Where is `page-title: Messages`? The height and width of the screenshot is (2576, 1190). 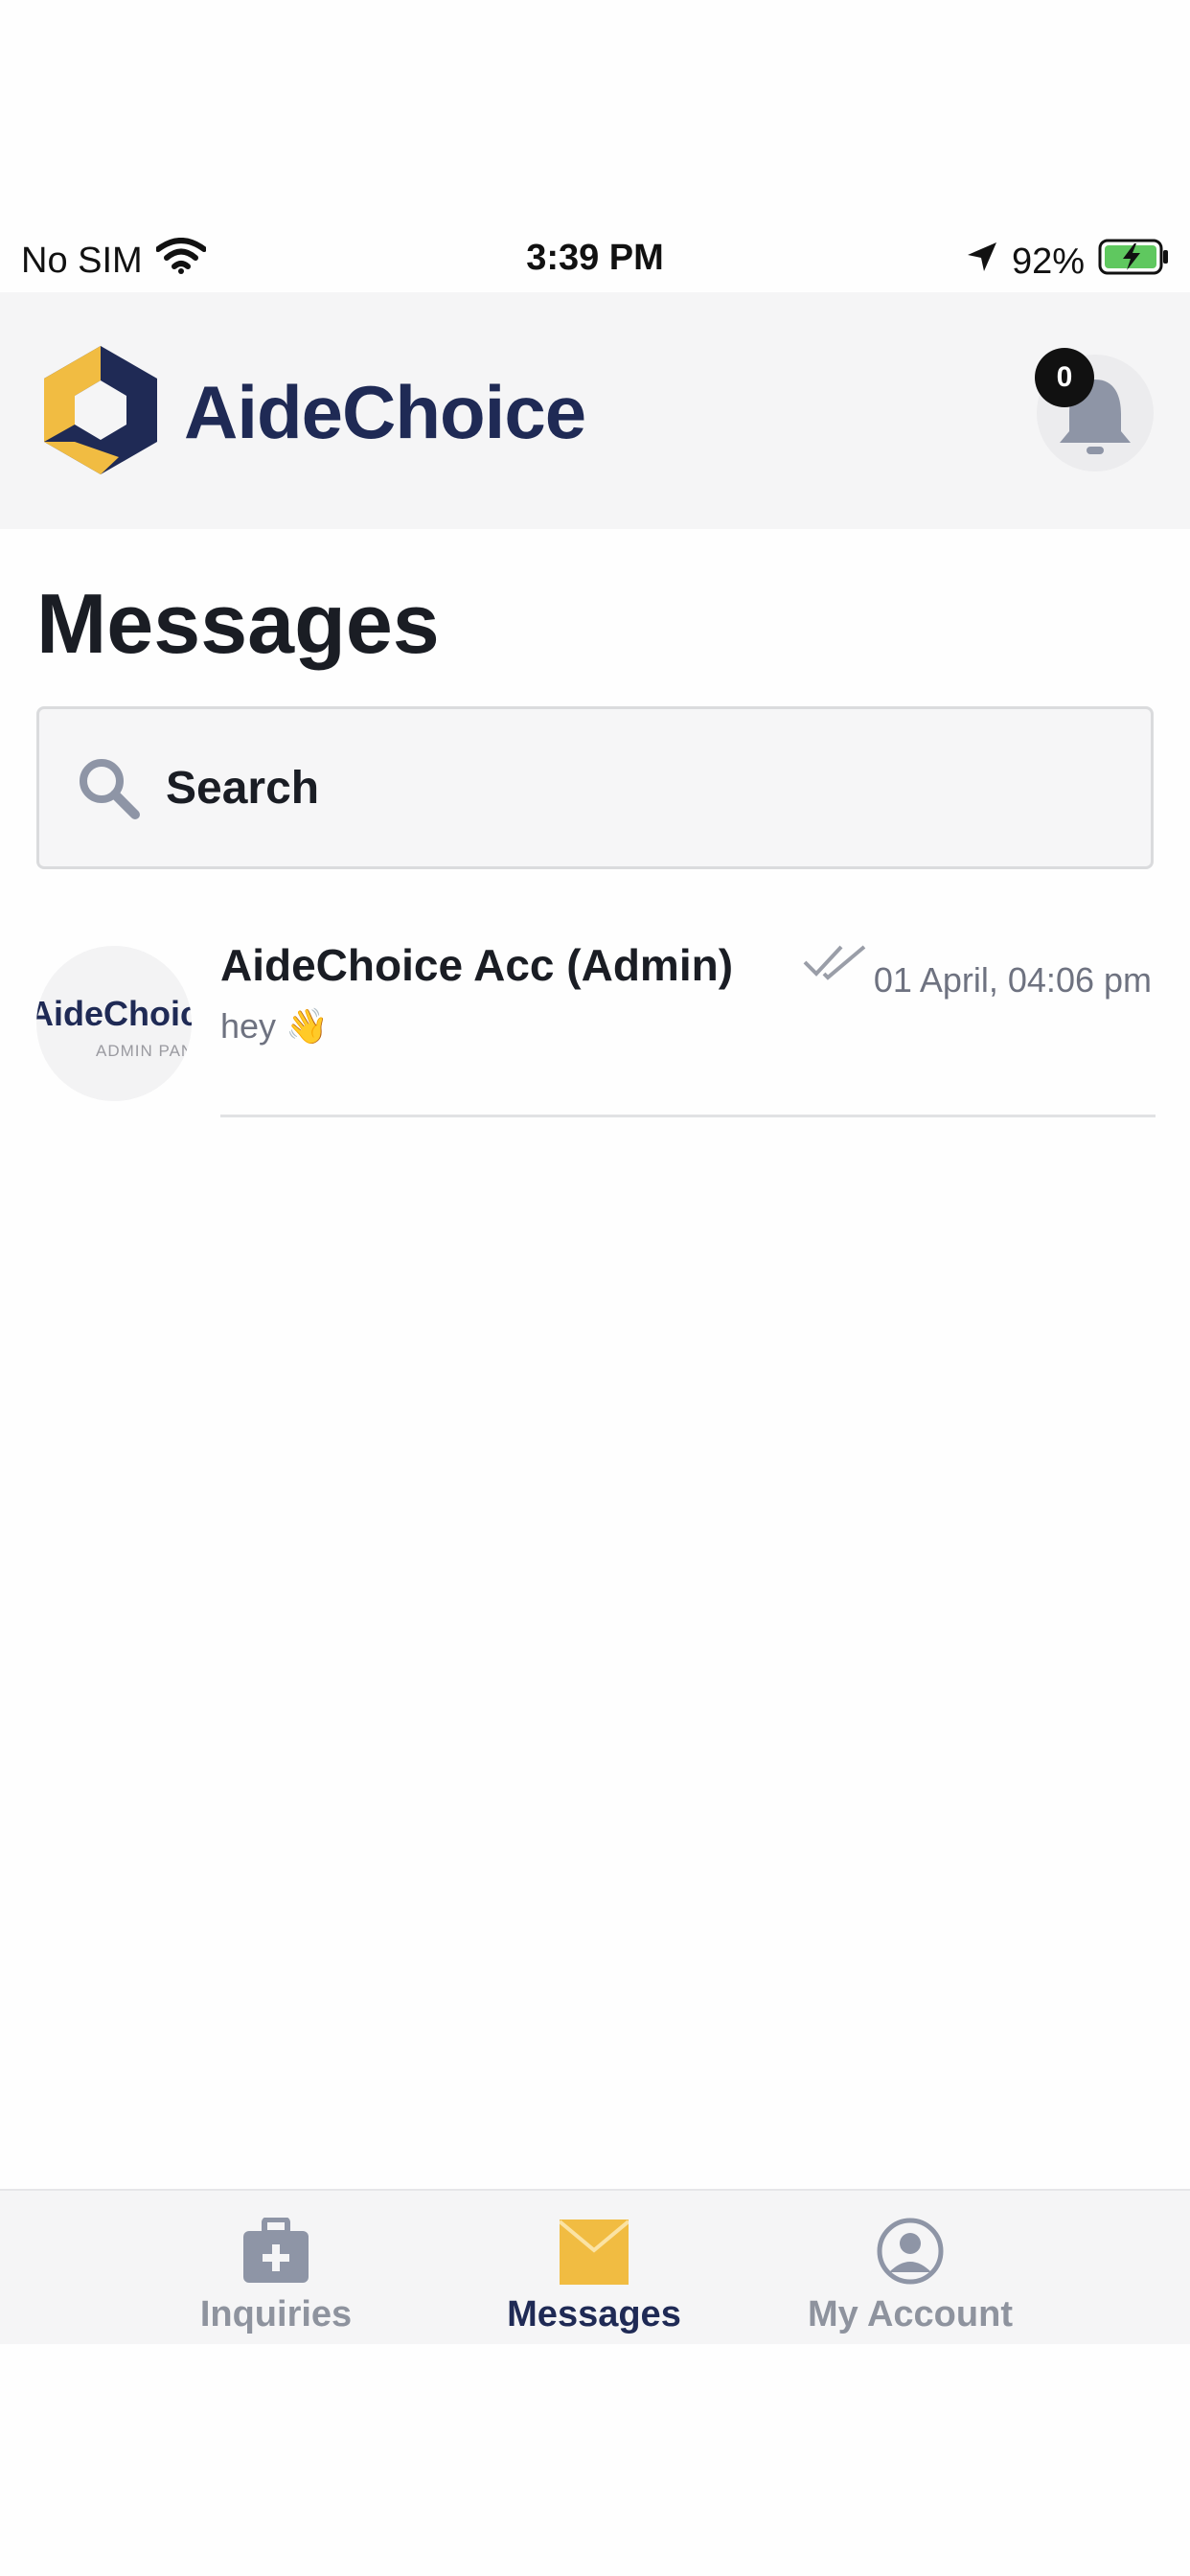 page-title: Messages is located at coordinates (238, 623).